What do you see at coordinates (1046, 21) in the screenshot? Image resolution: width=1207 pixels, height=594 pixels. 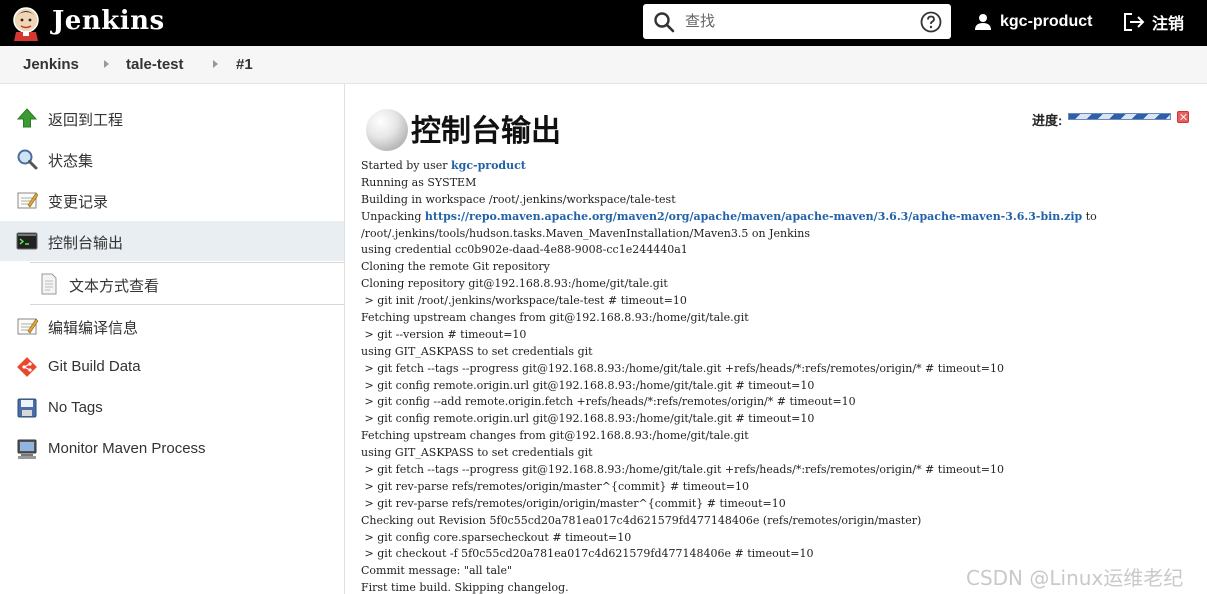 I see `user-name: kgc-product` at bounding box center [1046, 21].